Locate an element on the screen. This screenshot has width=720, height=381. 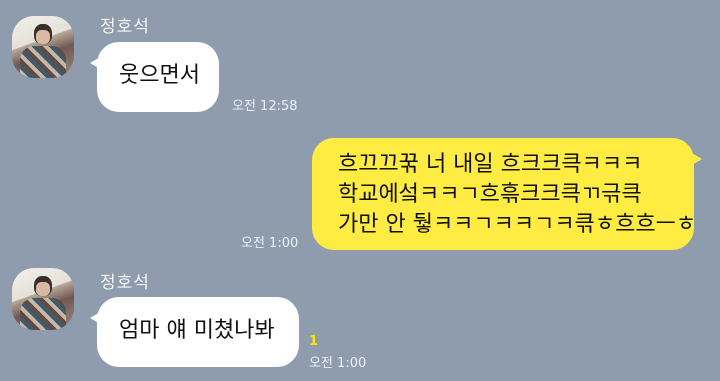
message-text: 웃으면서 is located at coordinates (159, 75).